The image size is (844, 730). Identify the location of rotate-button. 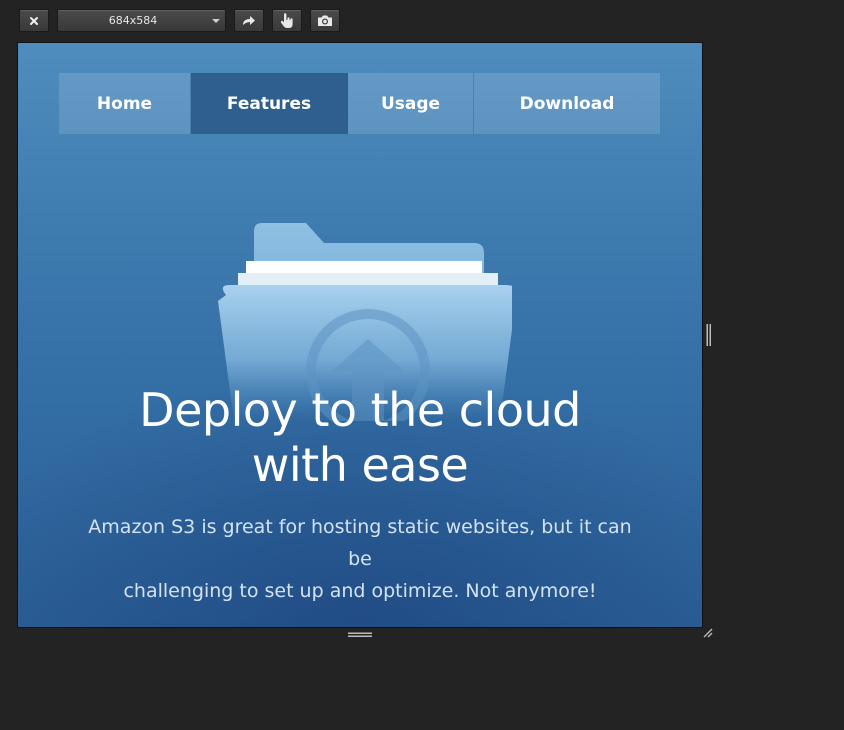
(249, 20).